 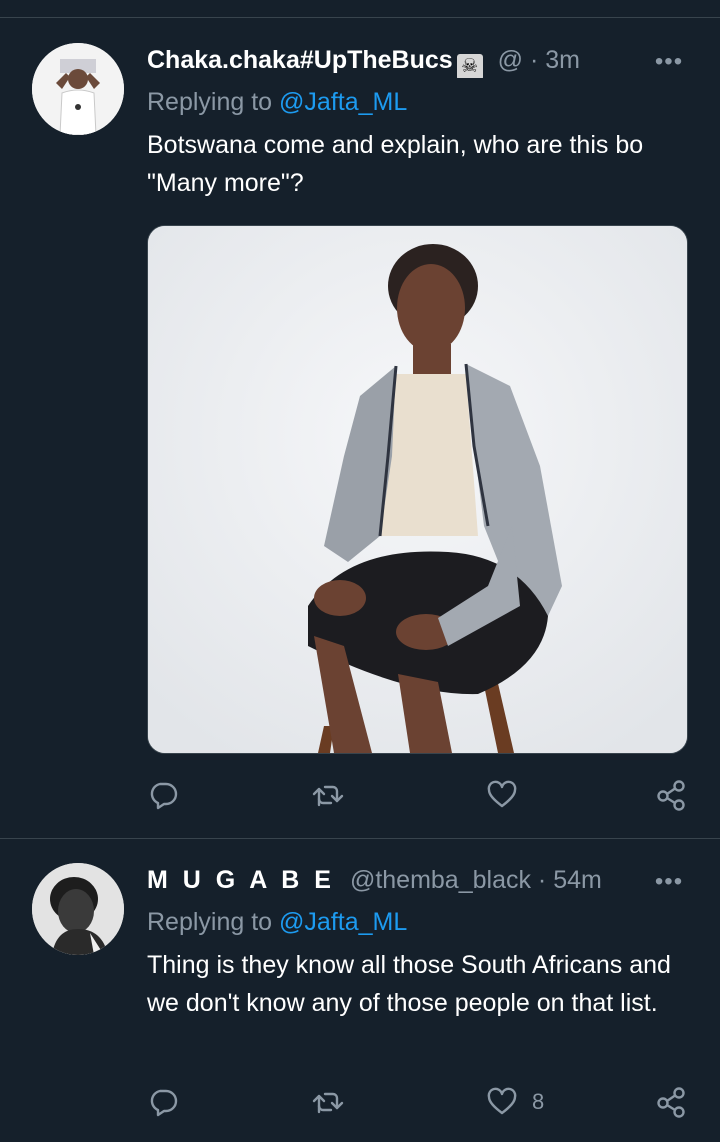 I want to click on timestamp: 3m, so click(x=562, y=60).